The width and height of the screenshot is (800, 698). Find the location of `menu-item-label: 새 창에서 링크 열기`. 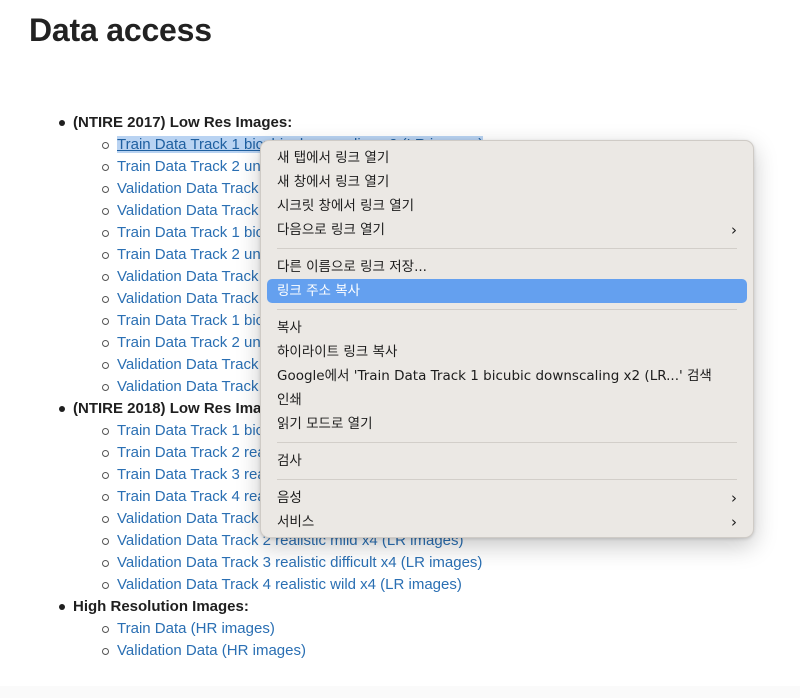

menu-item-label: 새 창에서 링크 열기 is located at coordinates (333, 182).